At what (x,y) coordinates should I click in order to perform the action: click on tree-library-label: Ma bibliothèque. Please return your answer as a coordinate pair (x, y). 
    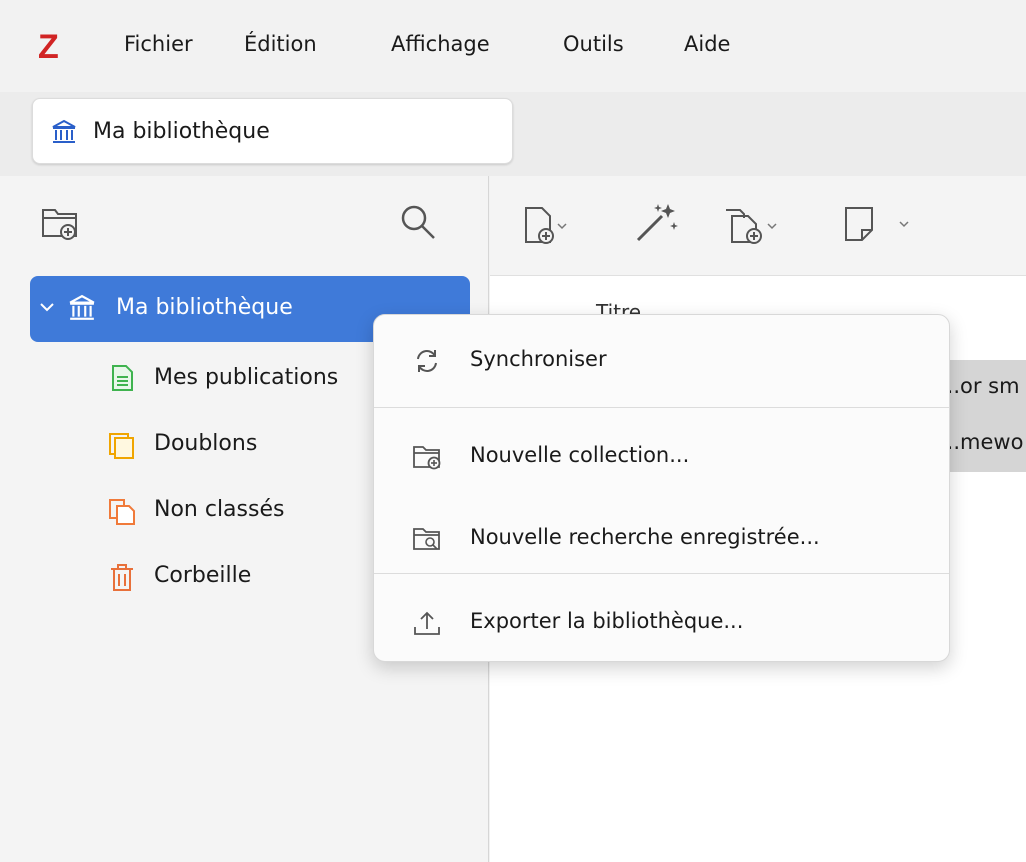
    Looking at the image, I should click on (204, 307).